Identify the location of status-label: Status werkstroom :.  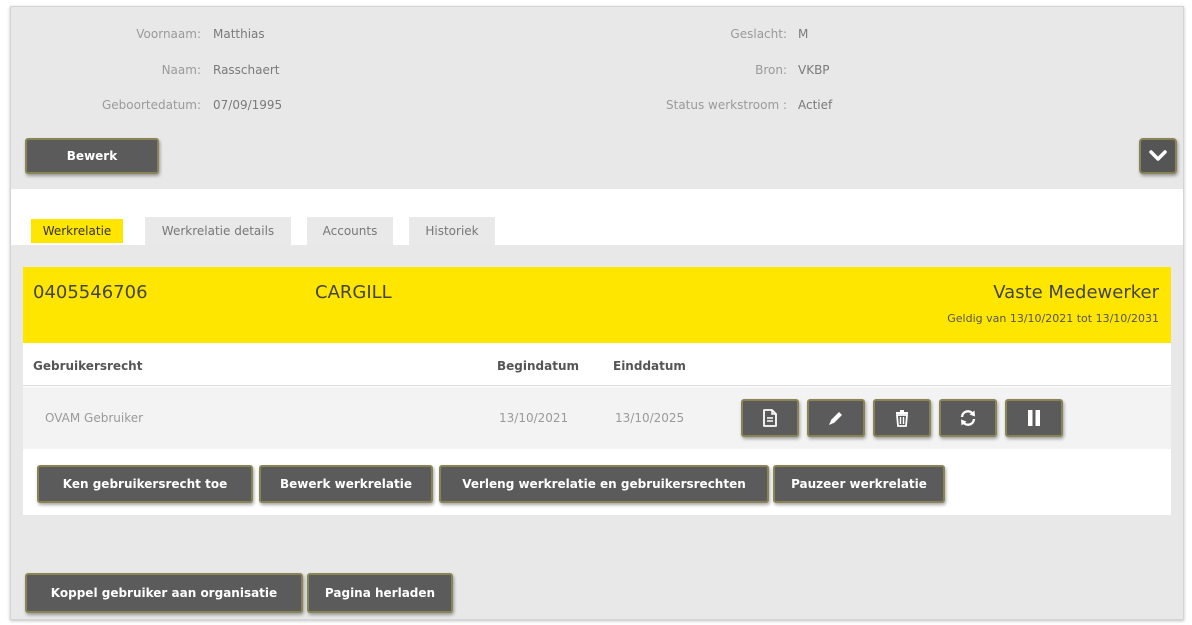
(726, 105).